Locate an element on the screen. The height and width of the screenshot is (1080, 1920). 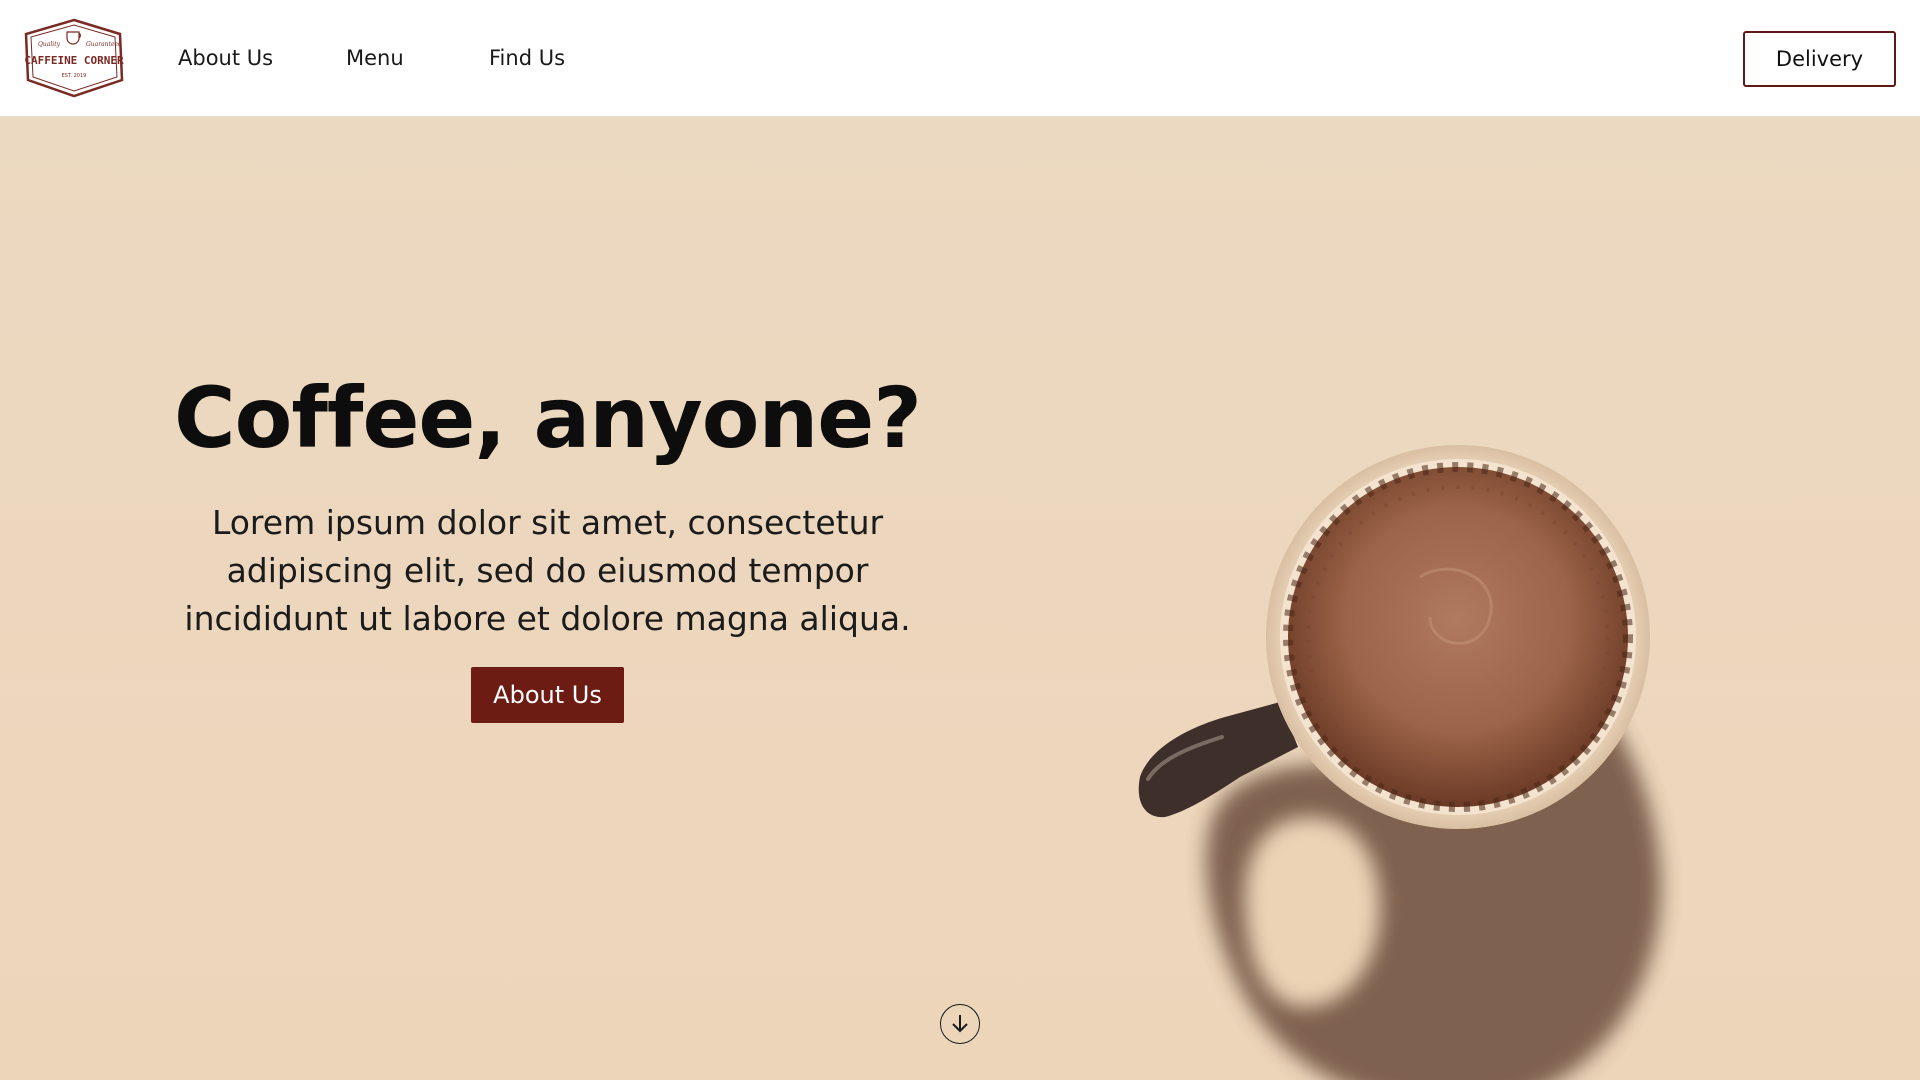
hero-title: Coffee, anyone? is located at coordinates (548, 418).